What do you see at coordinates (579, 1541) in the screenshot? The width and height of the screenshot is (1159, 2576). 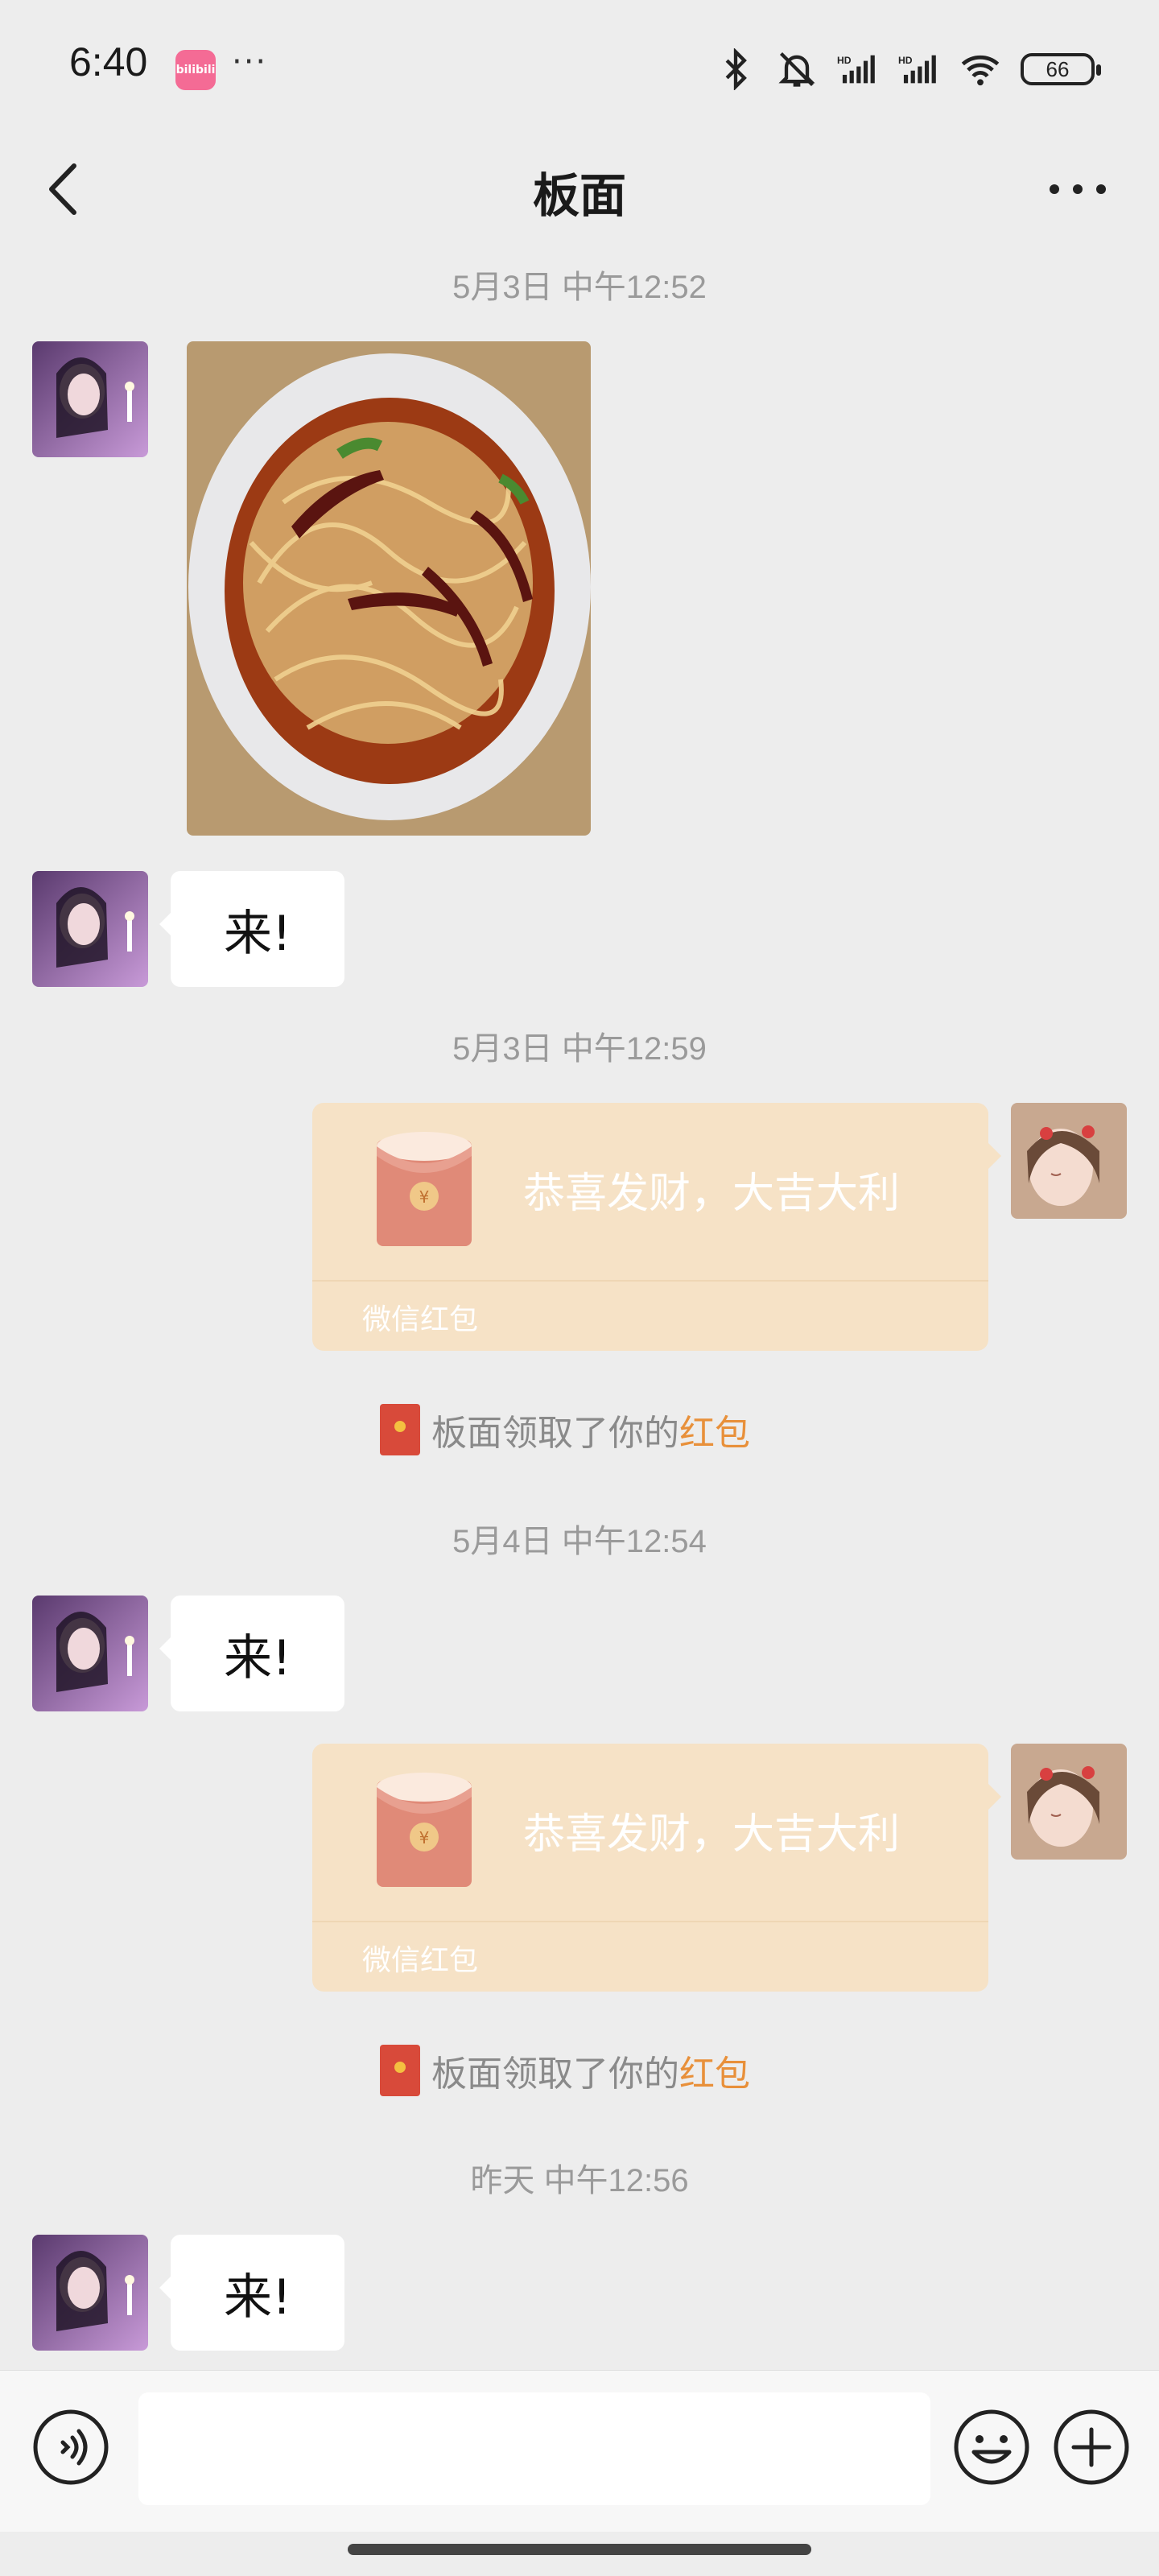 I see `message-timestamp: 5月4日 中午12:54` at bounding box center [579, 1541].